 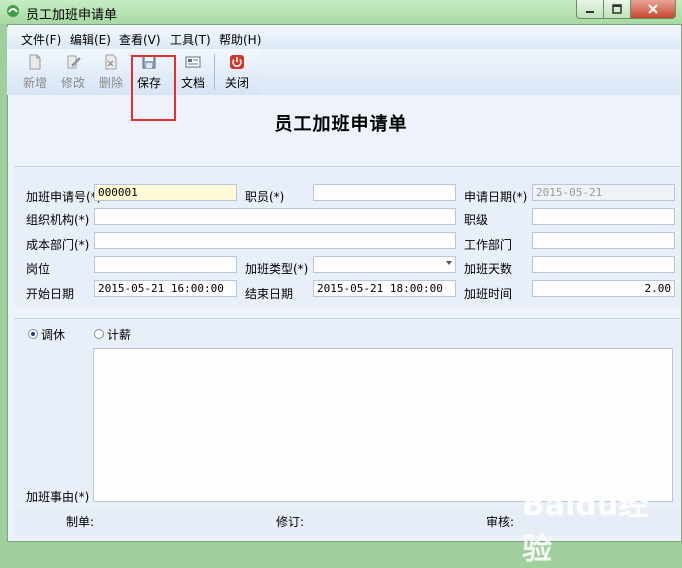 I want to click on rank-field, so click(x=603, y=216).